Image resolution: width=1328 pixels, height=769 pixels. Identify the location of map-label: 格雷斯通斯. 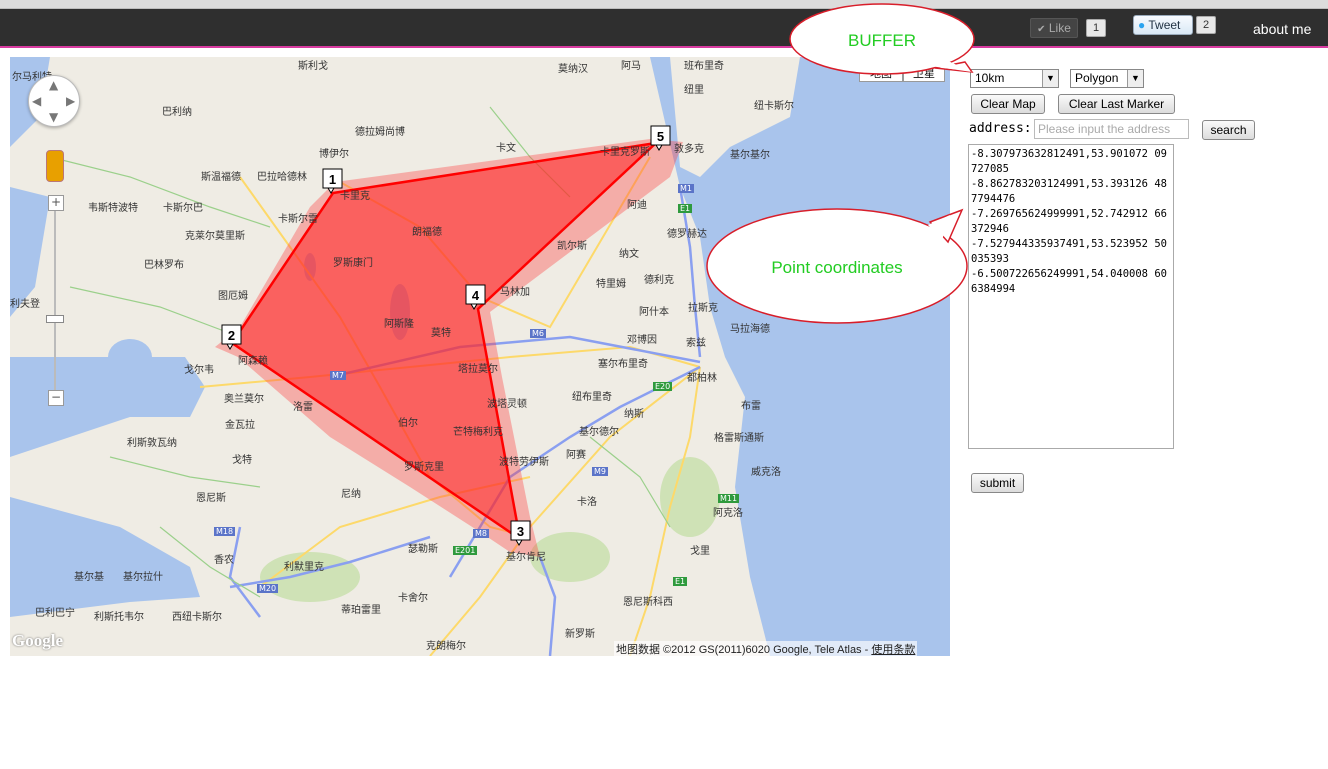
(739, 438).